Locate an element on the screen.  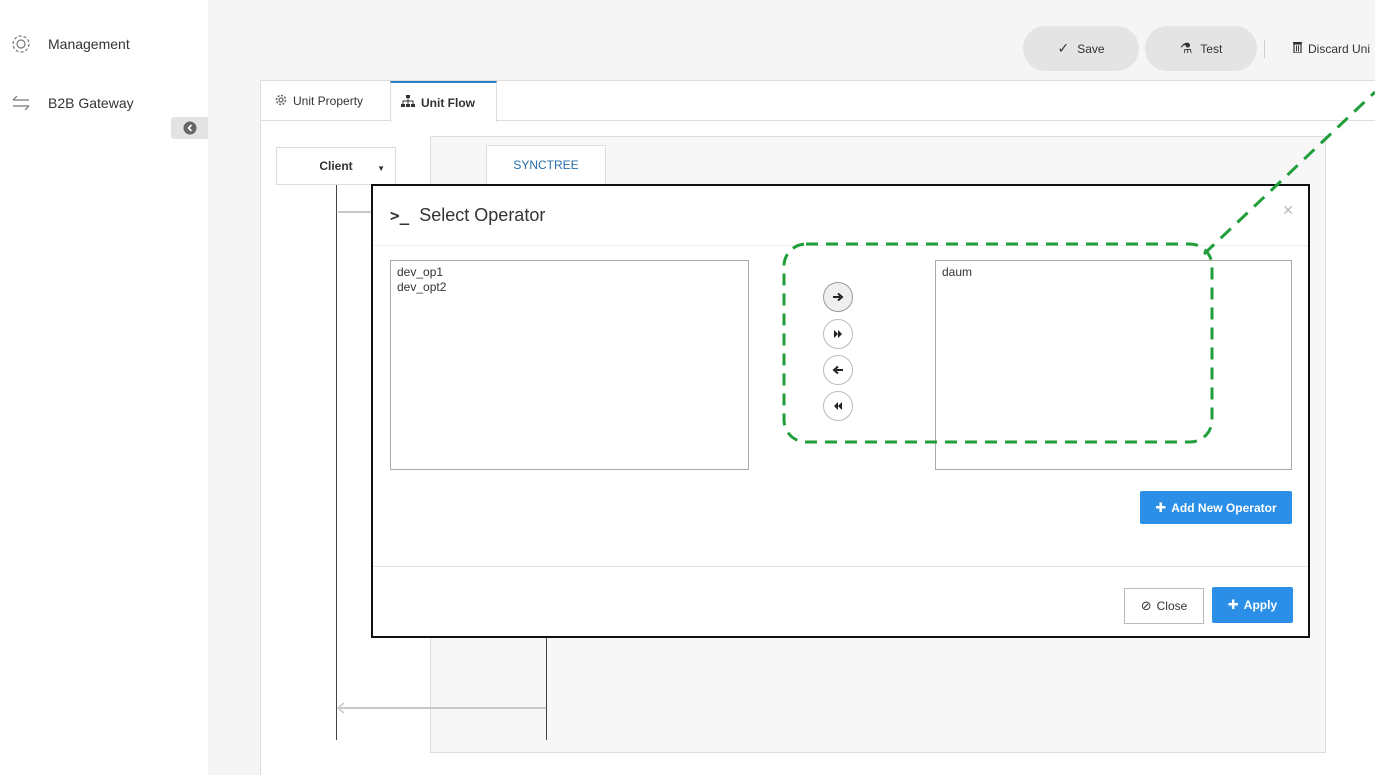
caret-down-icon: ▼ is located at coordinates (381, 168).